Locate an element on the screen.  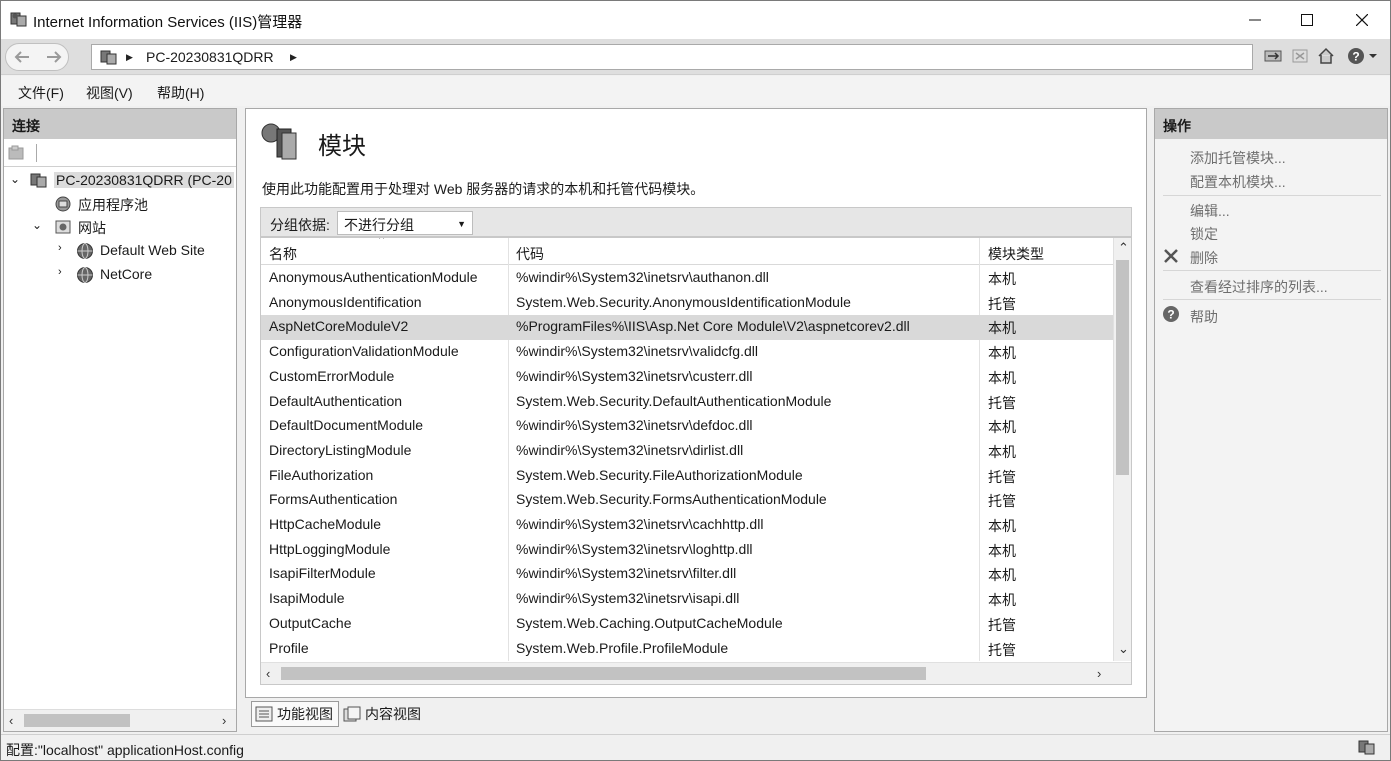
cell-code: %windir%\System32\inetsrv\authanon.dll is located at coordinates (642, 277).